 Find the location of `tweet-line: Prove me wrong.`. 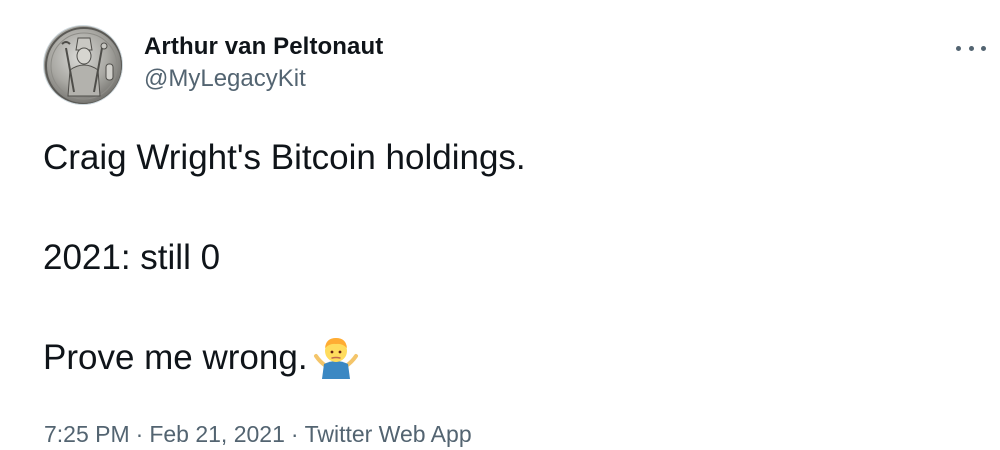

tweet-line: Prove me wrong. is located at coordinates (175, 357).